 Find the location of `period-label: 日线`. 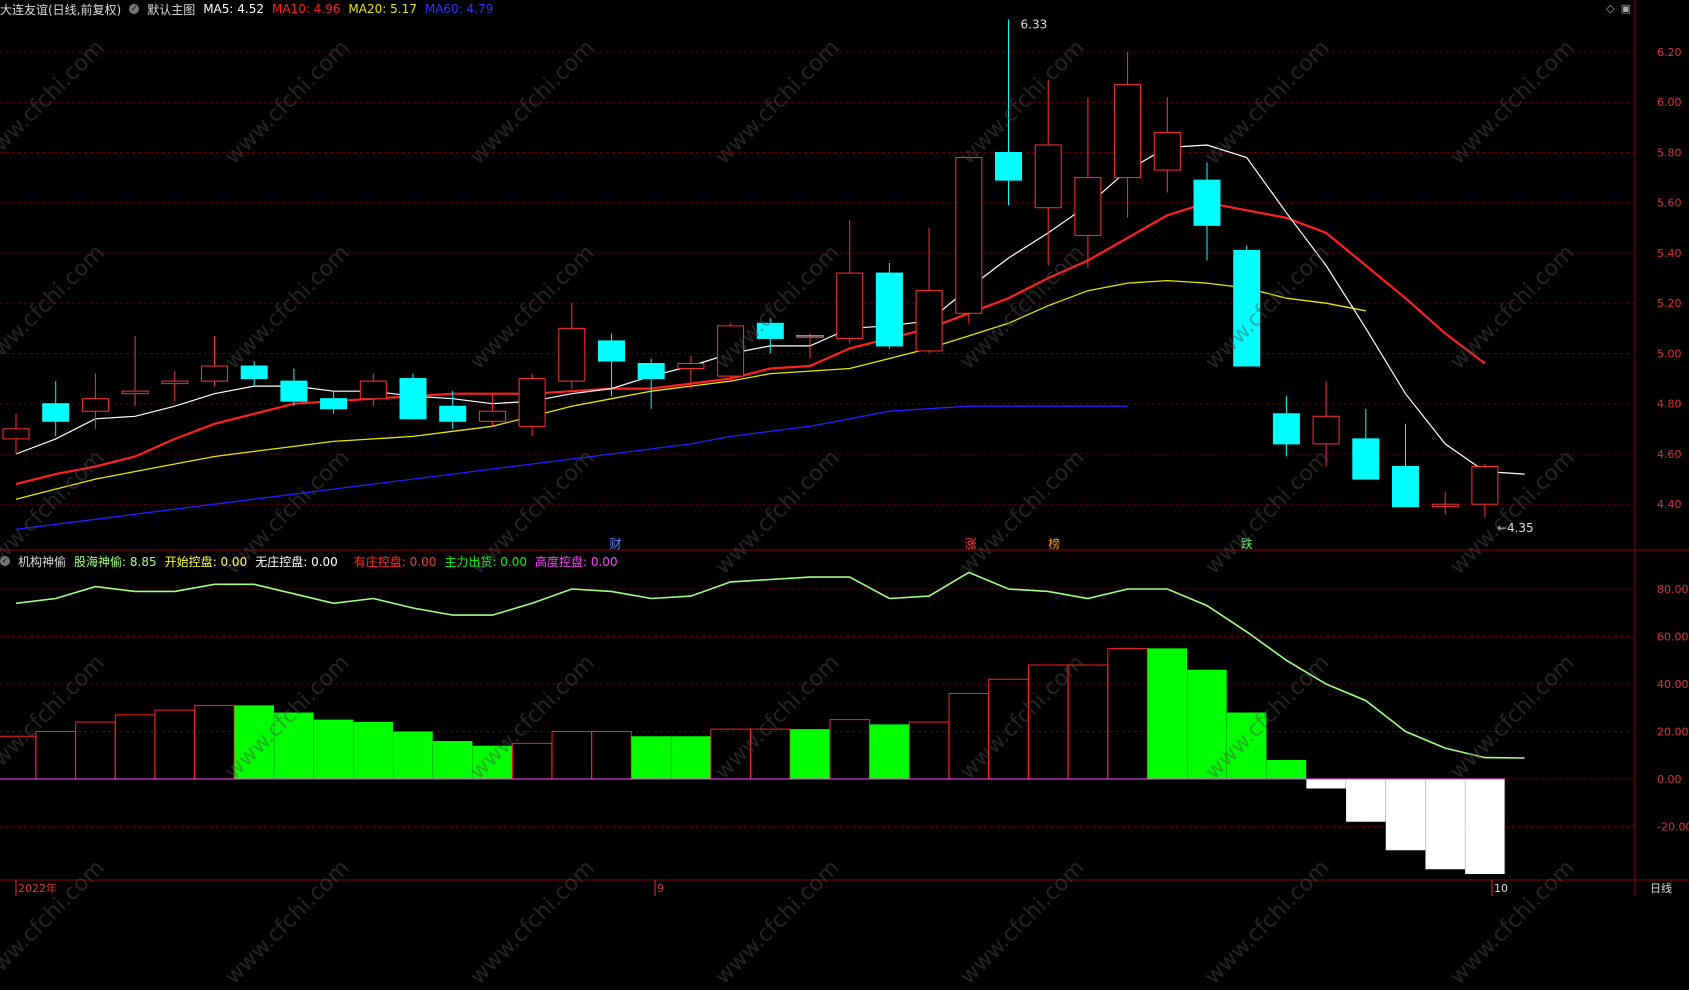

period-label: 日线 is located at coordinates (1661, 888).